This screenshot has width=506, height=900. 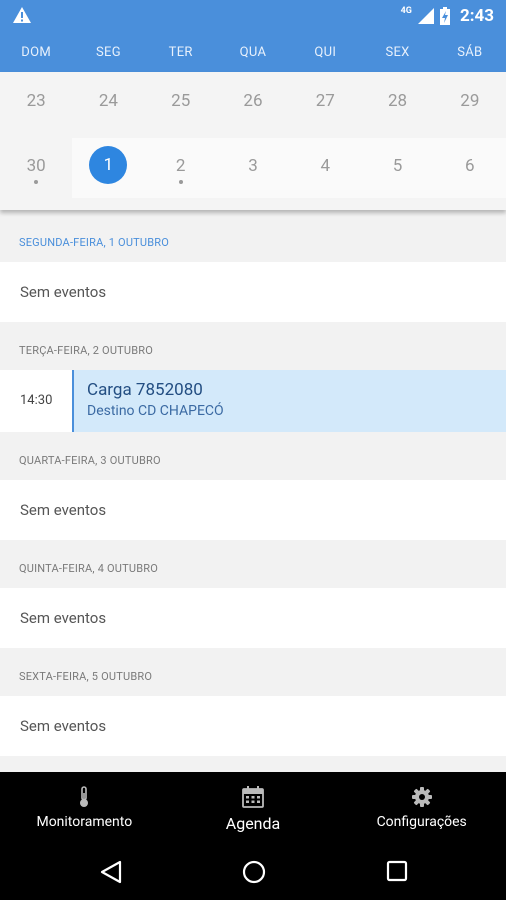 What do you see at coordinates (289, 401) in the screenshot?
I see `event-card: Carga 7852080 Destino CD CHAPECÓ` at bounding box center [289, 401].